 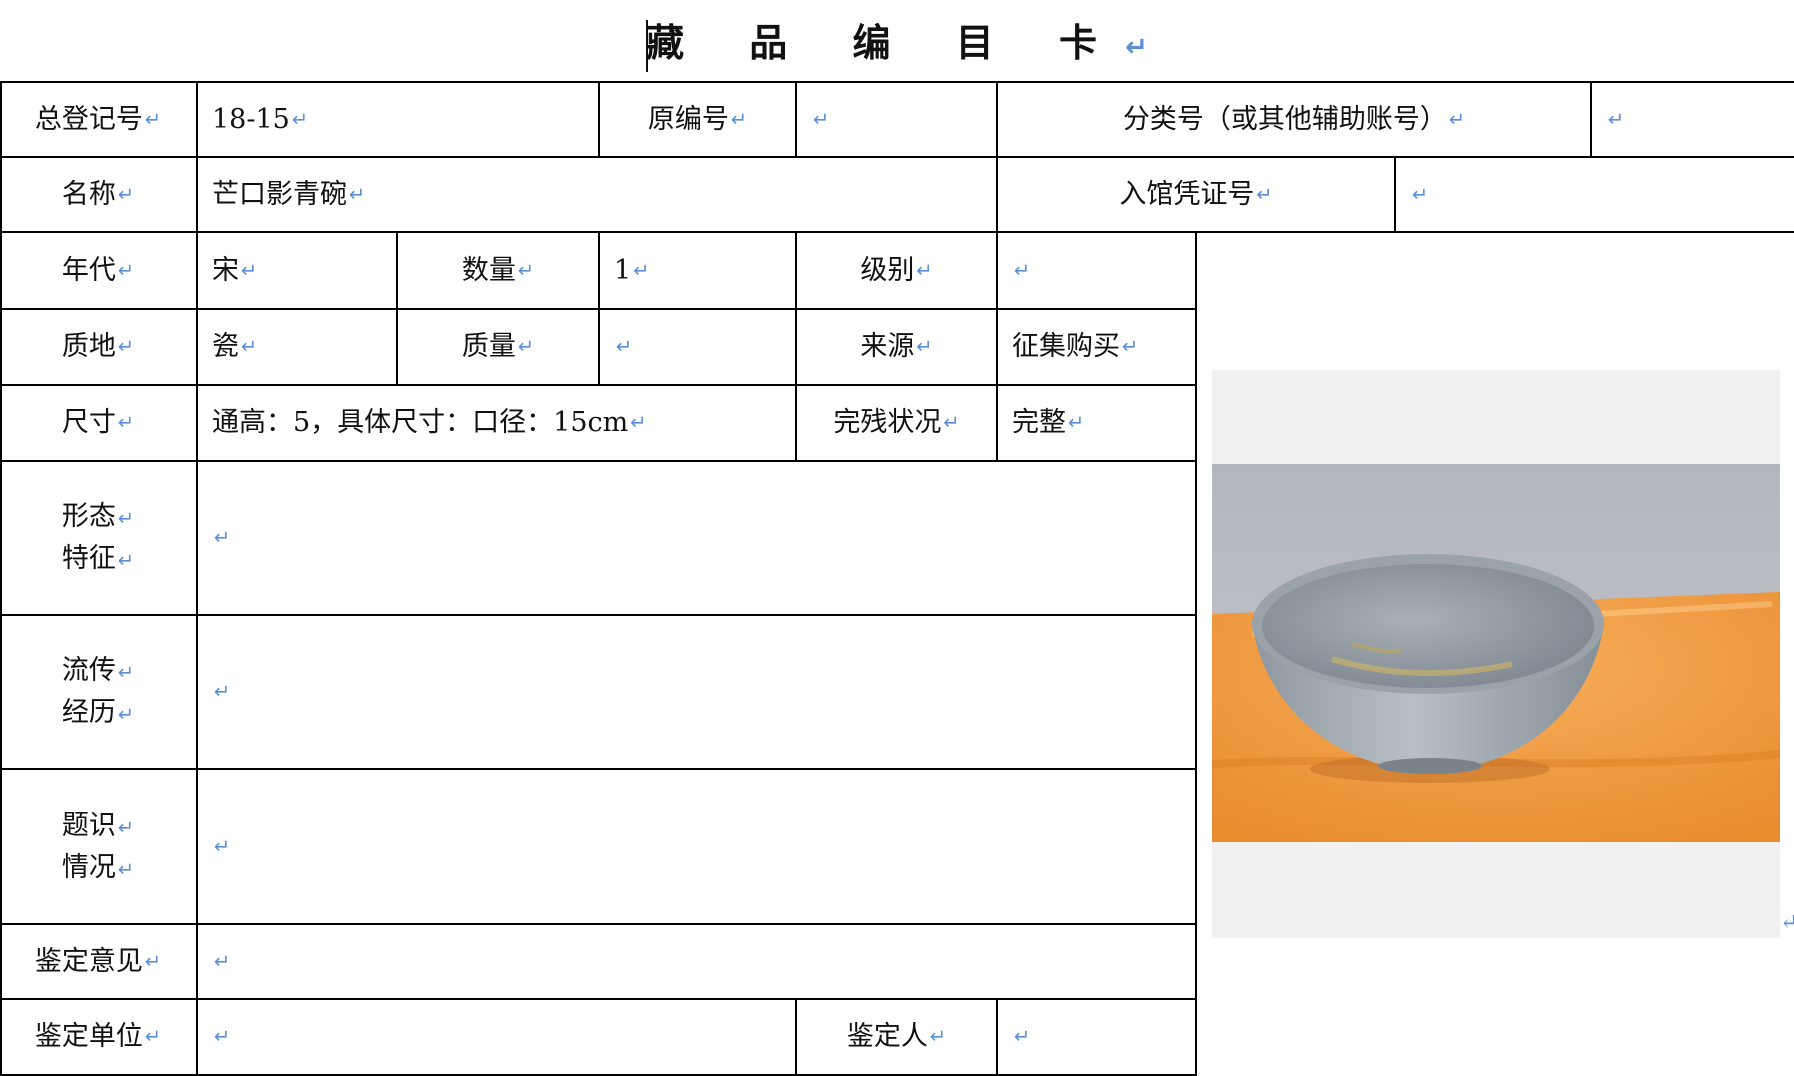 I want to click on weight-value: ↵, so click(x=697, y=347).